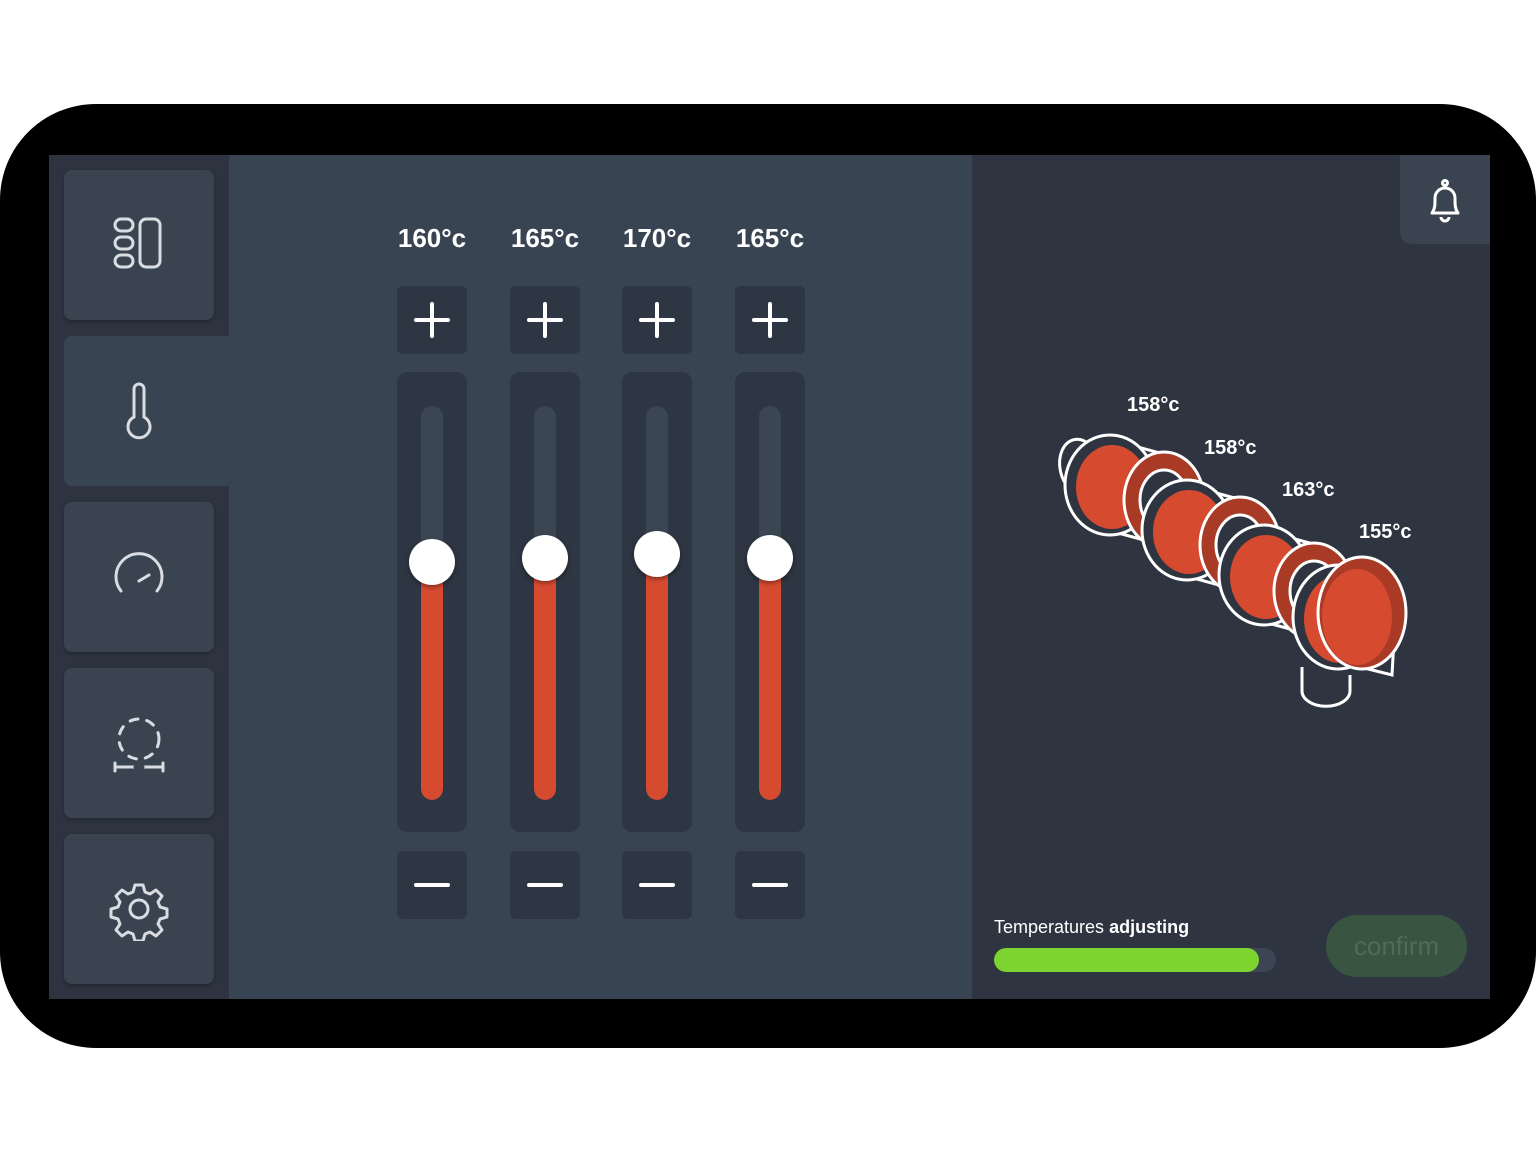  I want to click on sidebar-item-temperature, so click(146, 411).